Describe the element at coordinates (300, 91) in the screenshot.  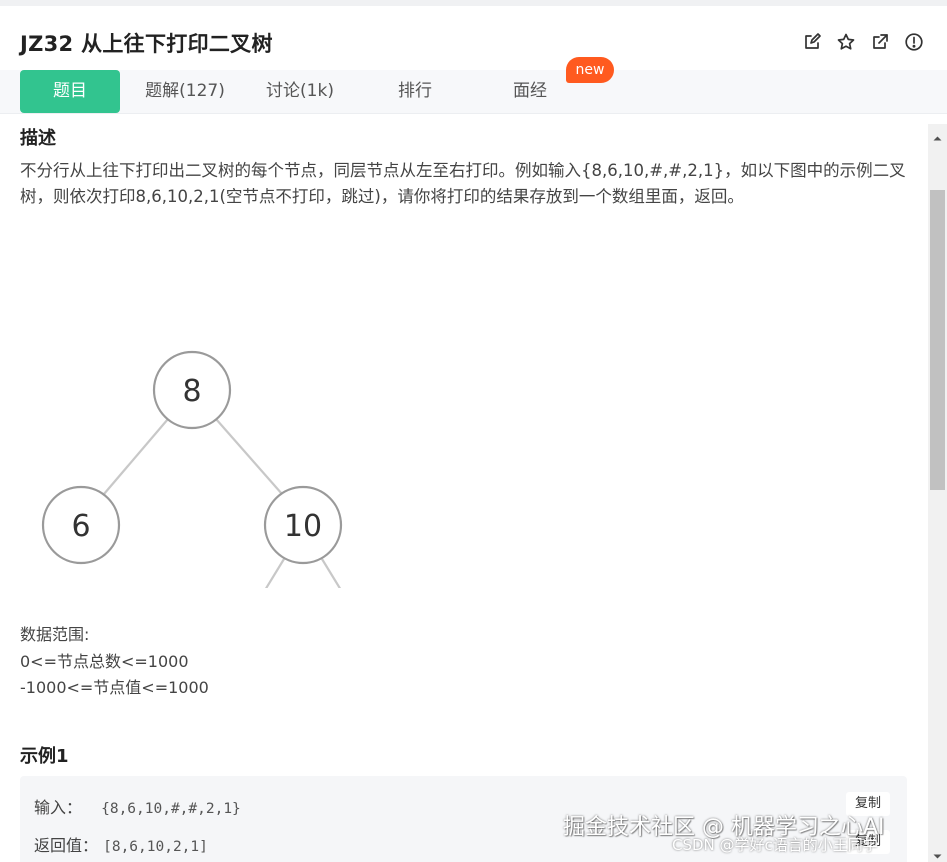
I see `tab-discussion: 讨论(1k)` at that location.